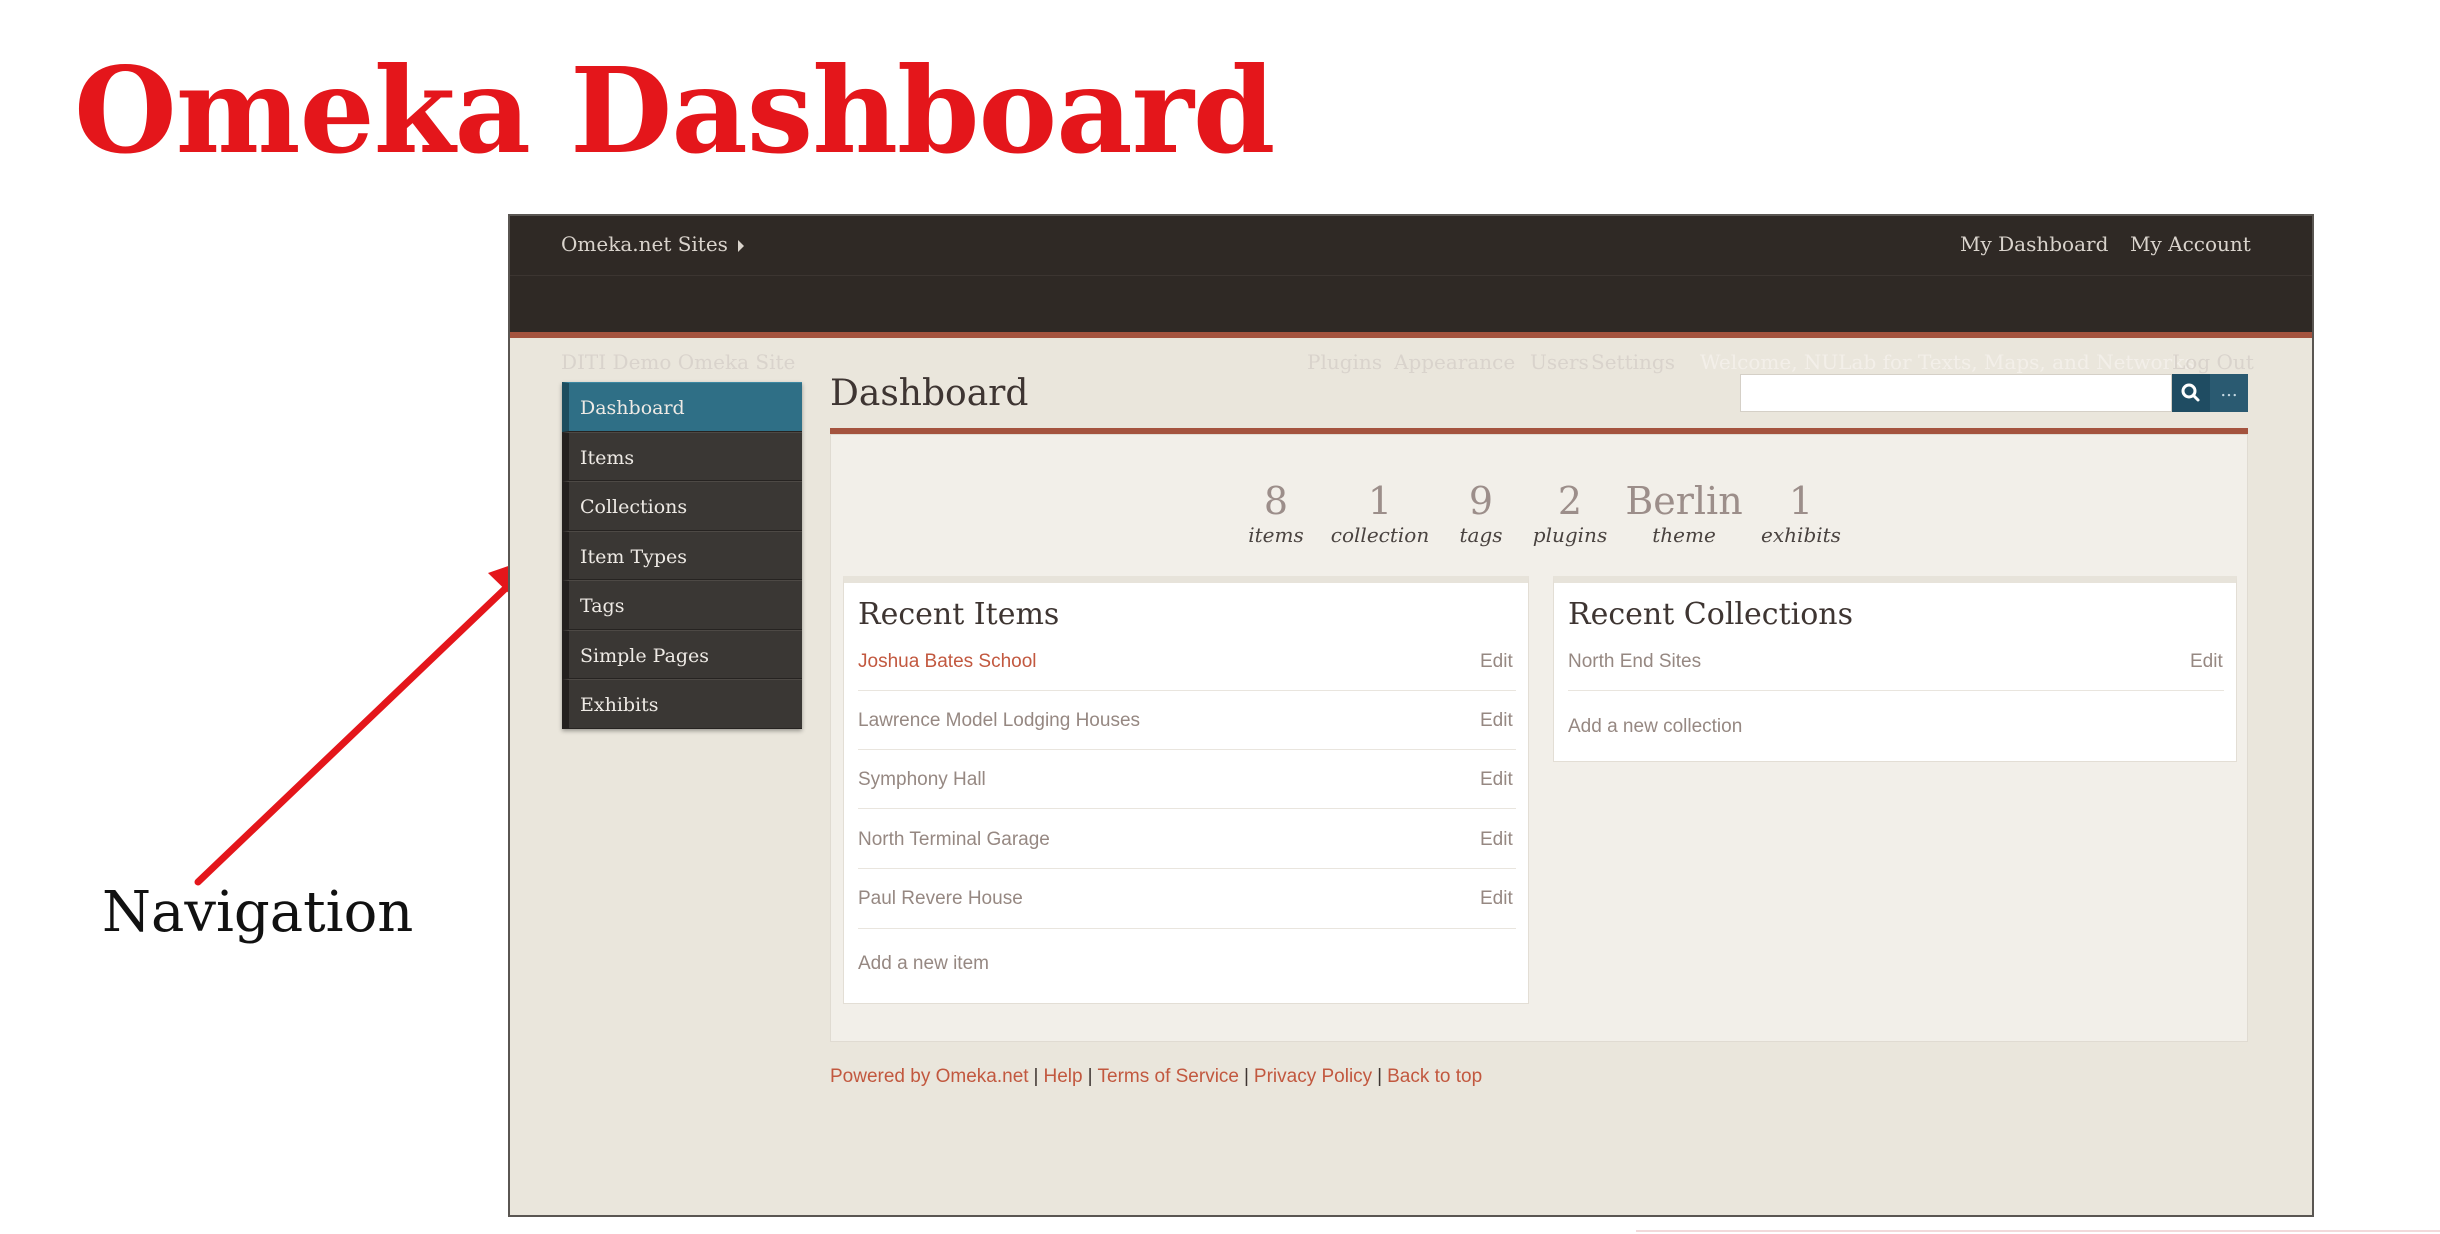  I want to click on search-input, so click(1956, 393).